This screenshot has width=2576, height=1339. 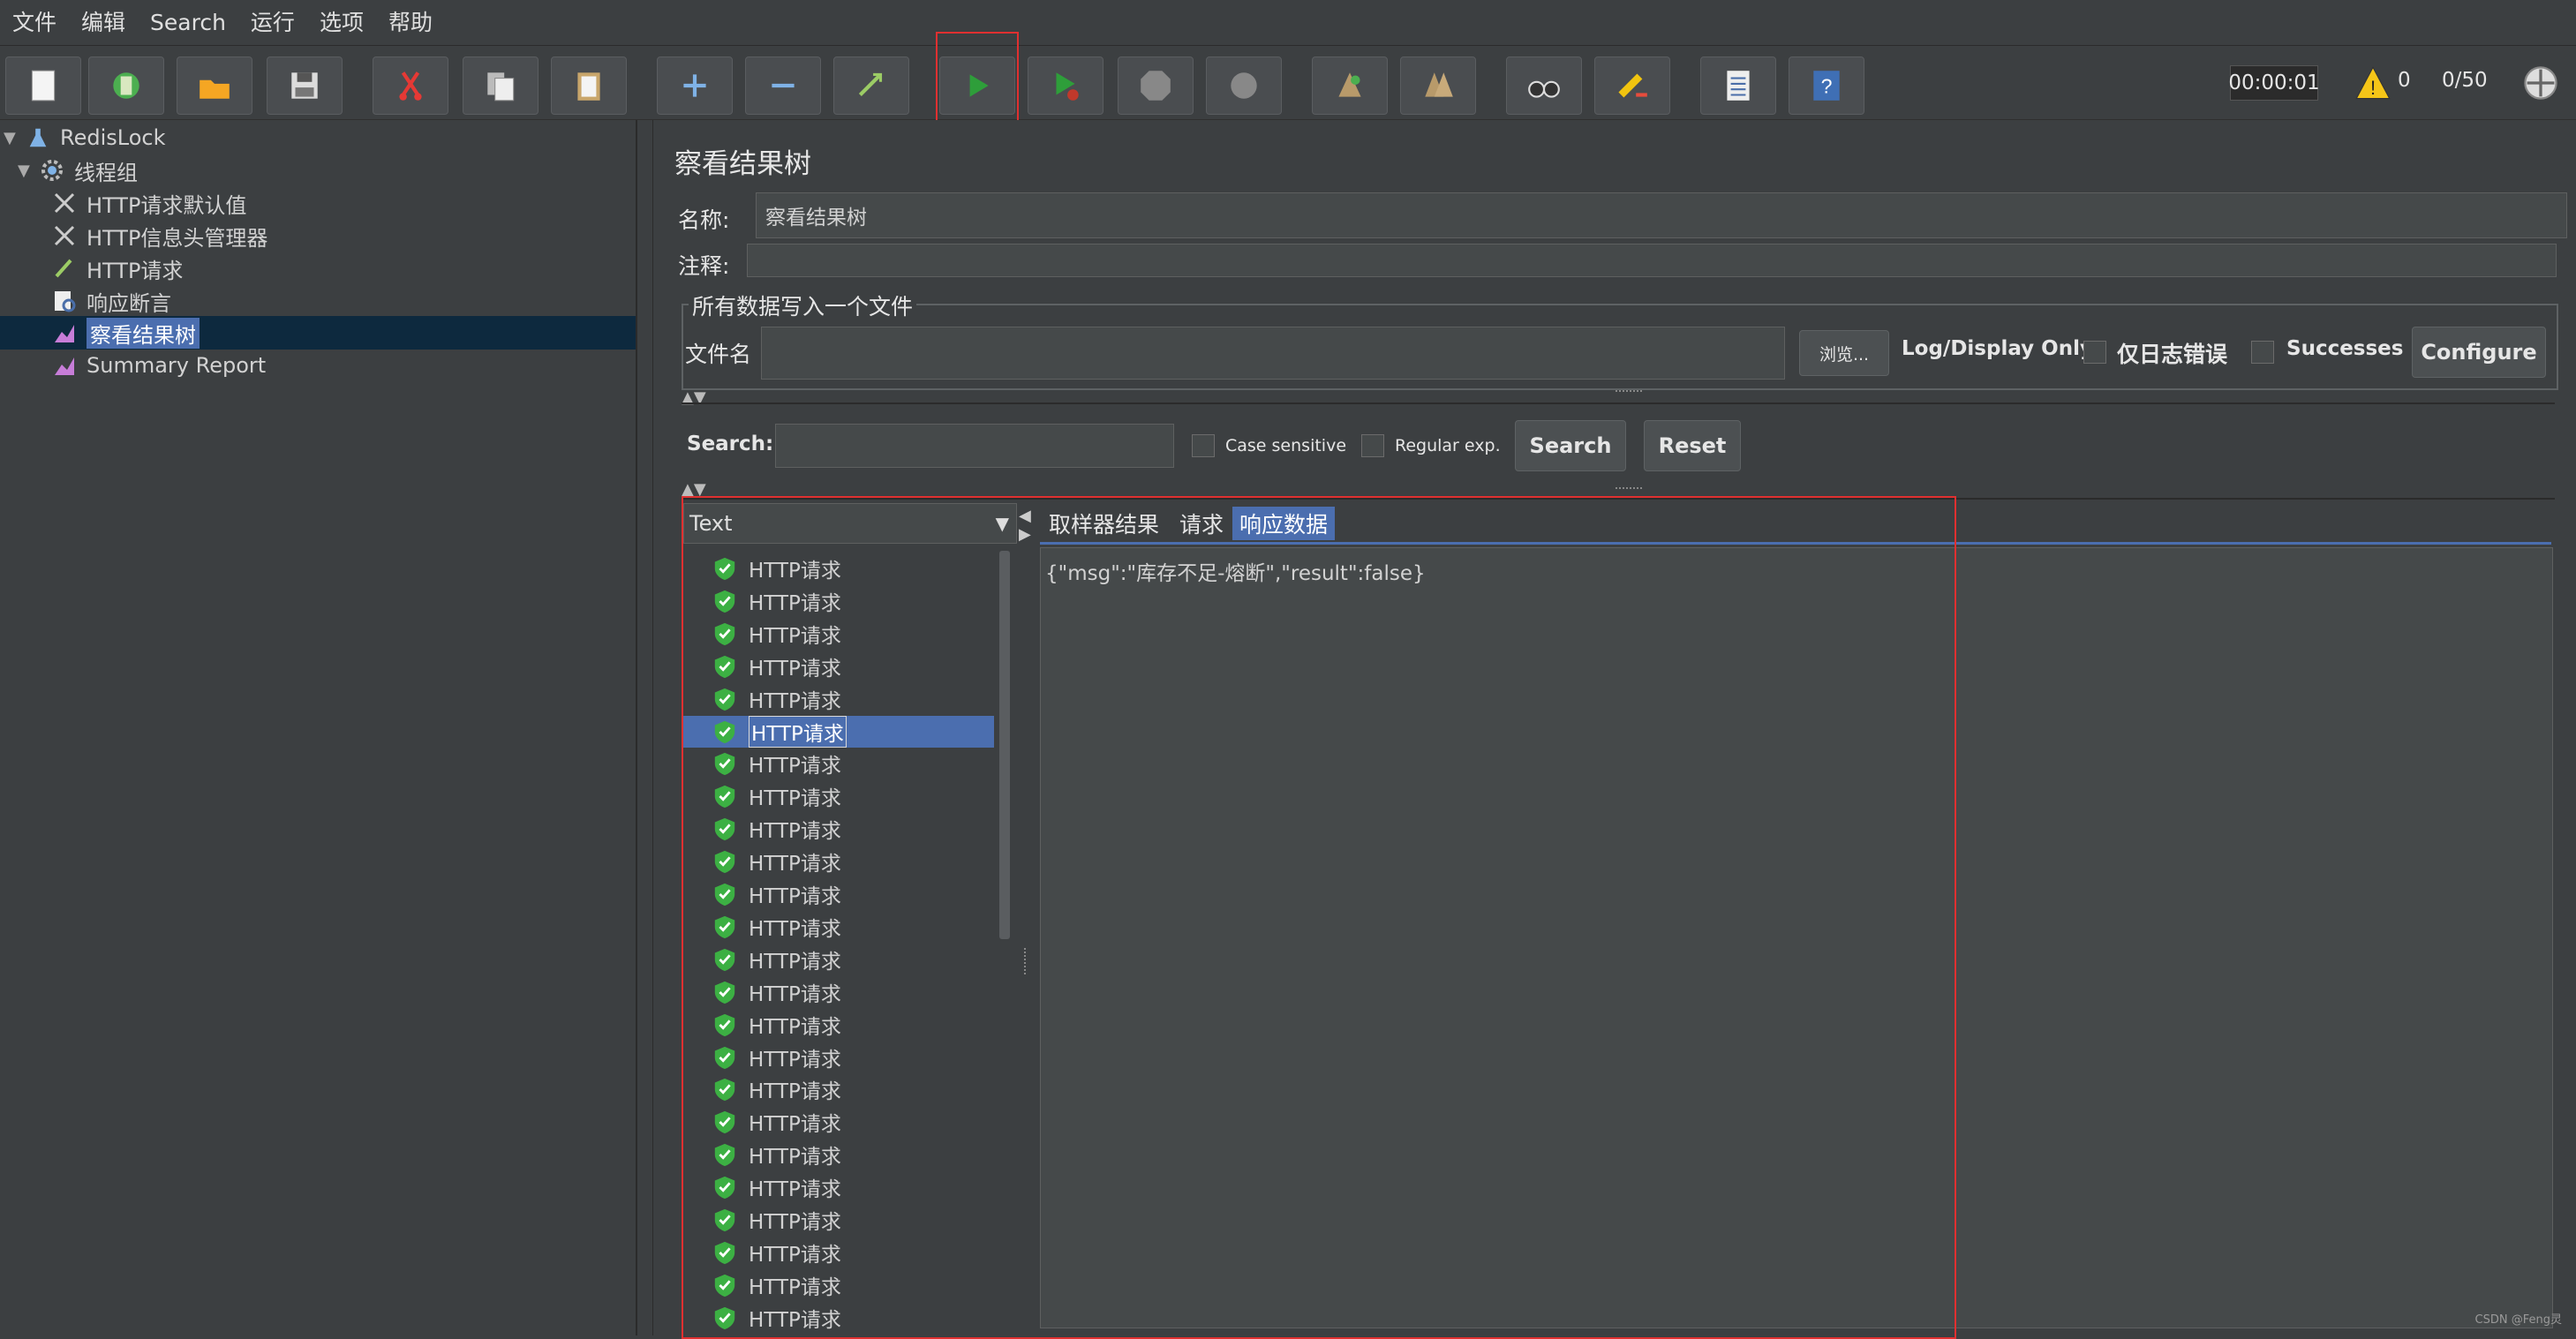 I want to click on templates-button, so click(x=126, y=85).